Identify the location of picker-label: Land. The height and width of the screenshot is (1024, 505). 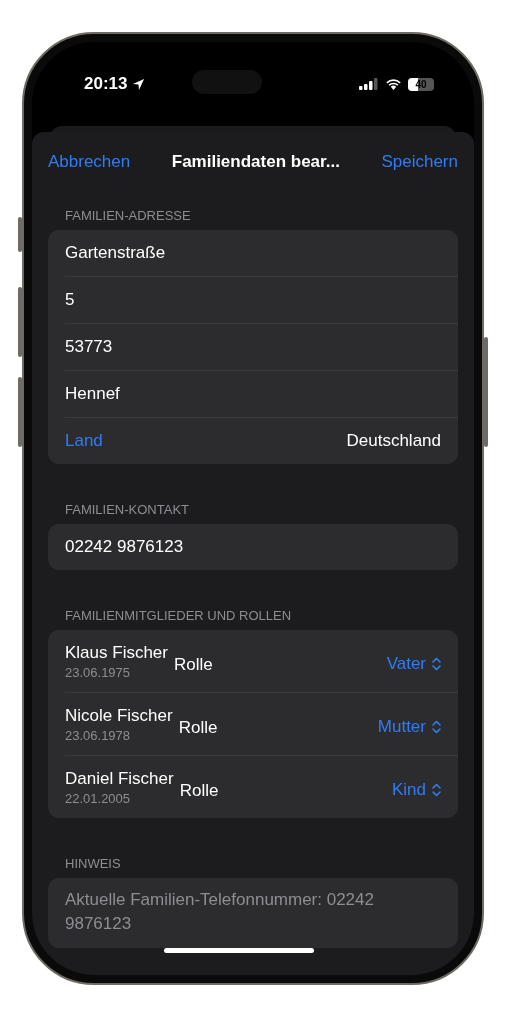
(84, 441).